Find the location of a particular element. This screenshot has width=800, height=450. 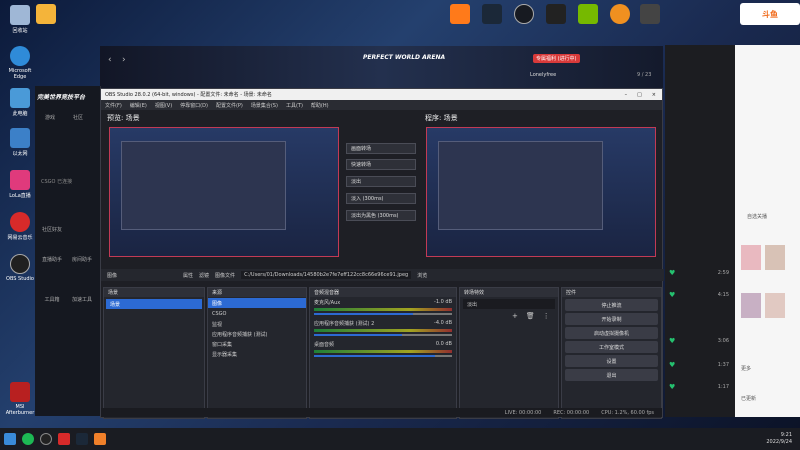

more-icon: ⋮ is located at coordinates (546, 316).